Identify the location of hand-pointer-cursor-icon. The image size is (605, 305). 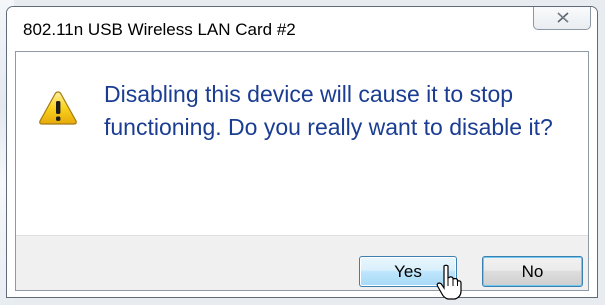
(449, 282).